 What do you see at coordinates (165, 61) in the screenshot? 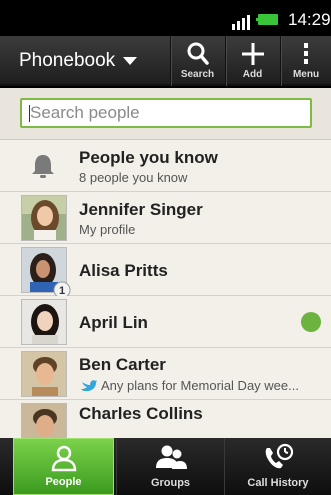
I see `action-bar: Phonebook Search Add Menu` at bounding box center [165, 61].